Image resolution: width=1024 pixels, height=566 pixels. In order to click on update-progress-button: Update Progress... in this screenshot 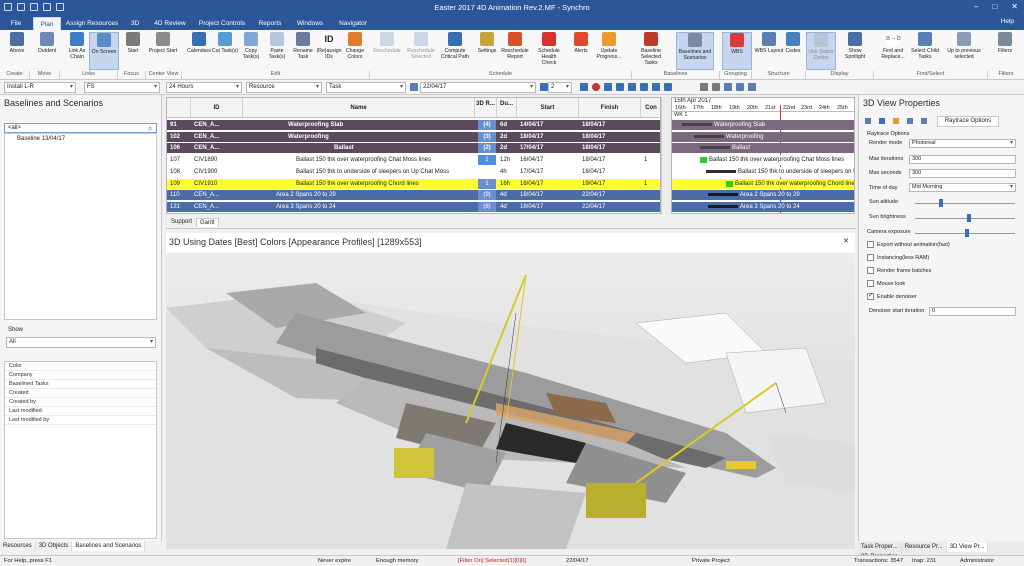, I will do `click(609, 46)`.